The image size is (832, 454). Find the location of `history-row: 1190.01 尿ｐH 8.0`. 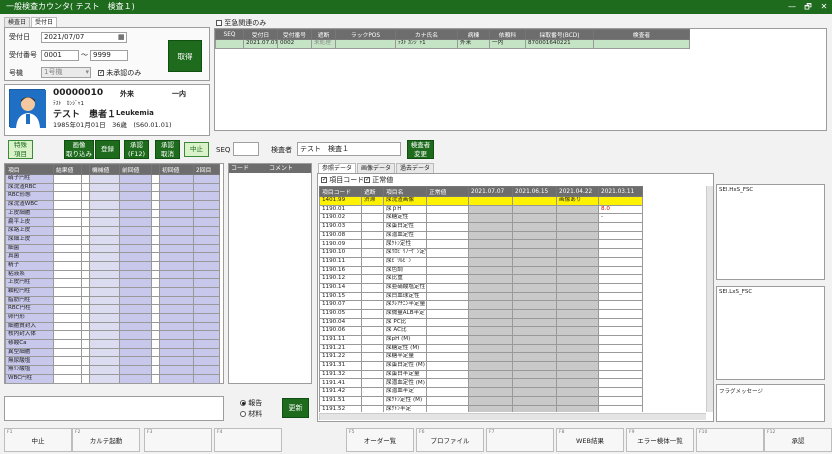

history-row: 1190.01 尿ｐH 8.0 is located at coordinates (481, 209).